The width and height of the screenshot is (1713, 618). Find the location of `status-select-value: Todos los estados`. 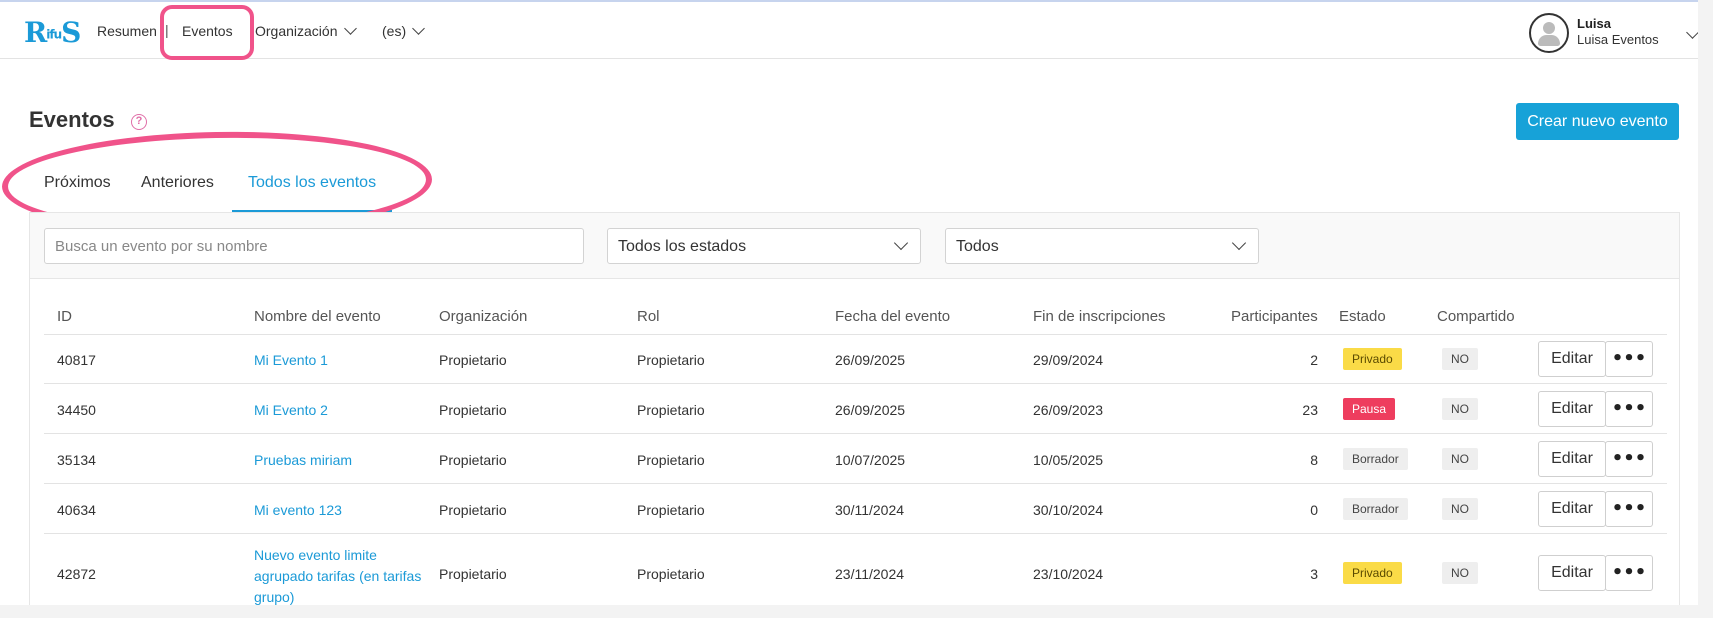

status-select-value: Todos los estados is located at coordinates (682, 246).